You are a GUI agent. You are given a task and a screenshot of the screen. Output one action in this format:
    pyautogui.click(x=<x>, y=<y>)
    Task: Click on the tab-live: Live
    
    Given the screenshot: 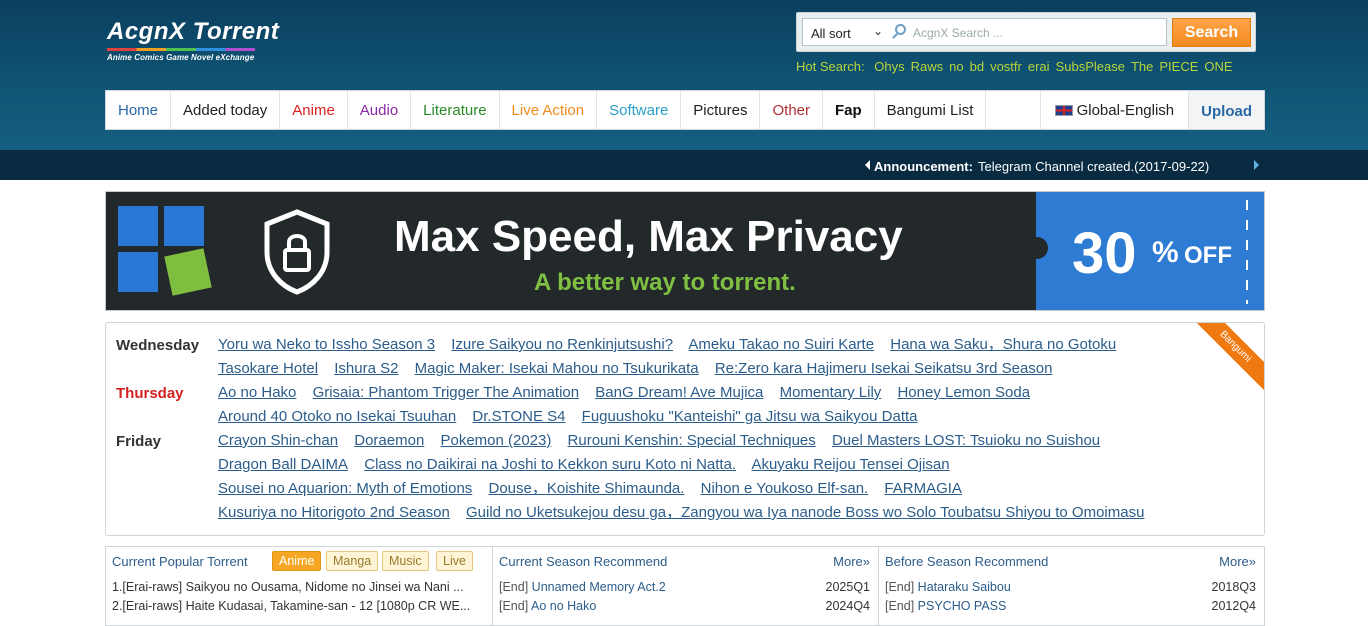 What is the action you would take?
    pyautogui.click(x=454, y=561)
    